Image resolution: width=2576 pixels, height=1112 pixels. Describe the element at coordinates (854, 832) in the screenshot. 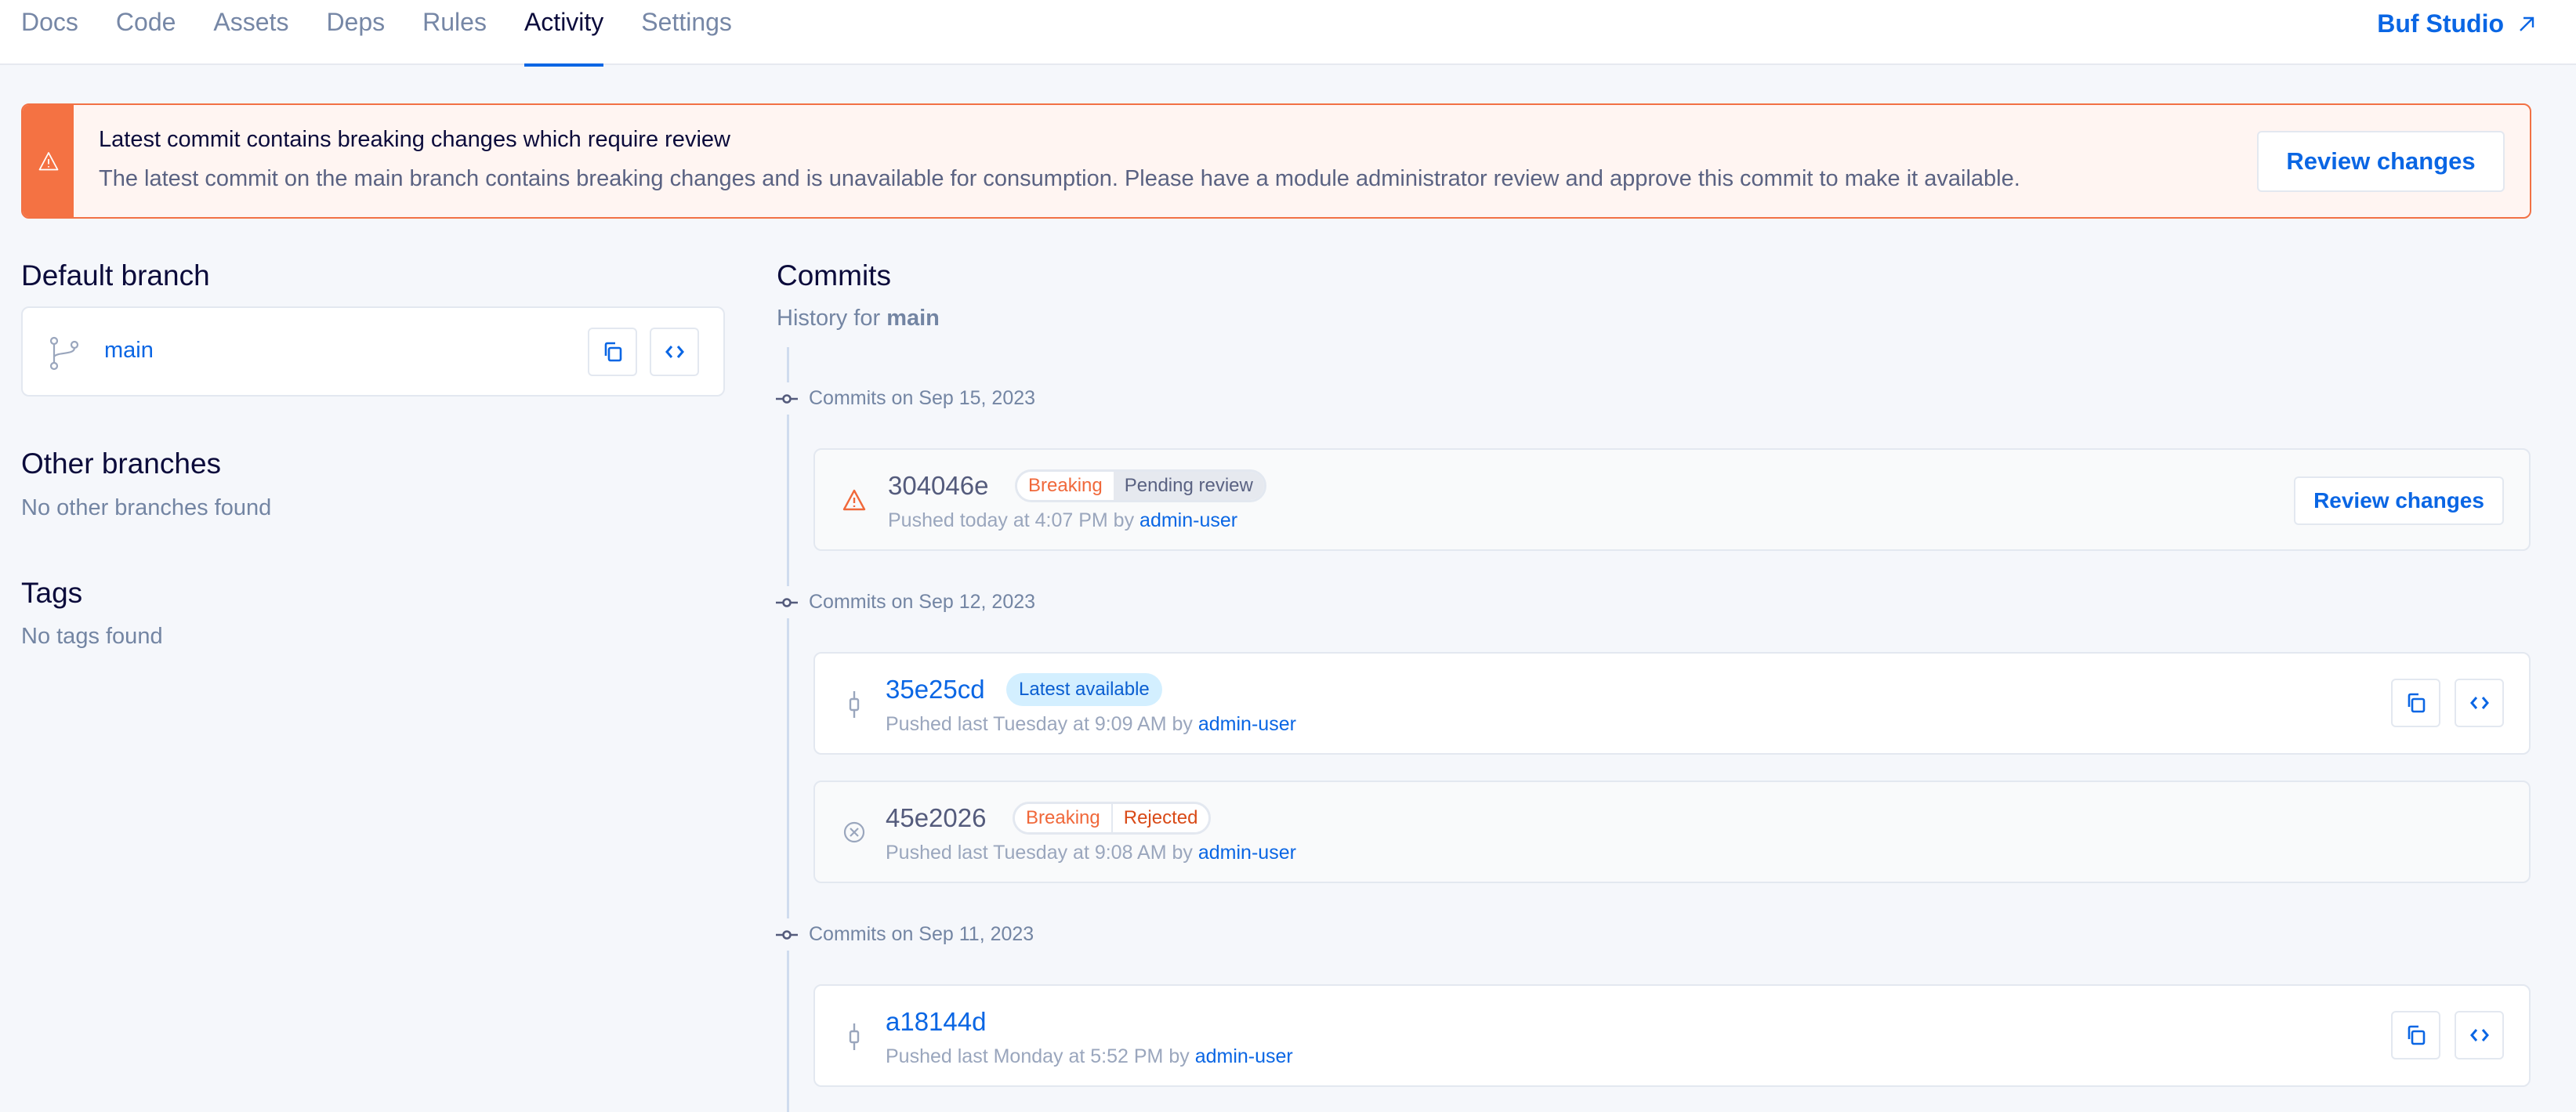

I see `rejected-circle-x-icon` at that location.